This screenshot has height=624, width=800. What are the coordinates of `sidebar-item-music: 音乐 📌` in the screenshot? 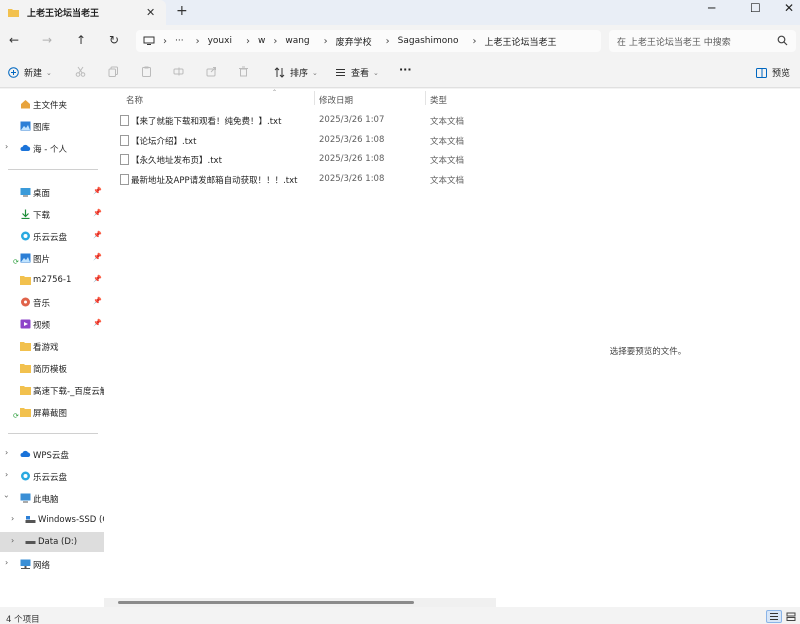 It's located at (52, 302).